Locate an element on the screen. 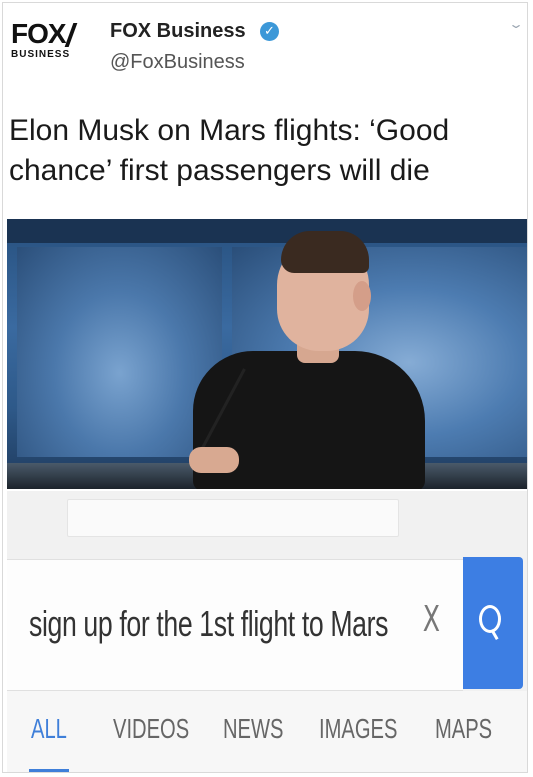 This screenshot has height=777, width=533. search-query-text: sign up for the 1st flight to Mars is located at coordinates (208, 624).